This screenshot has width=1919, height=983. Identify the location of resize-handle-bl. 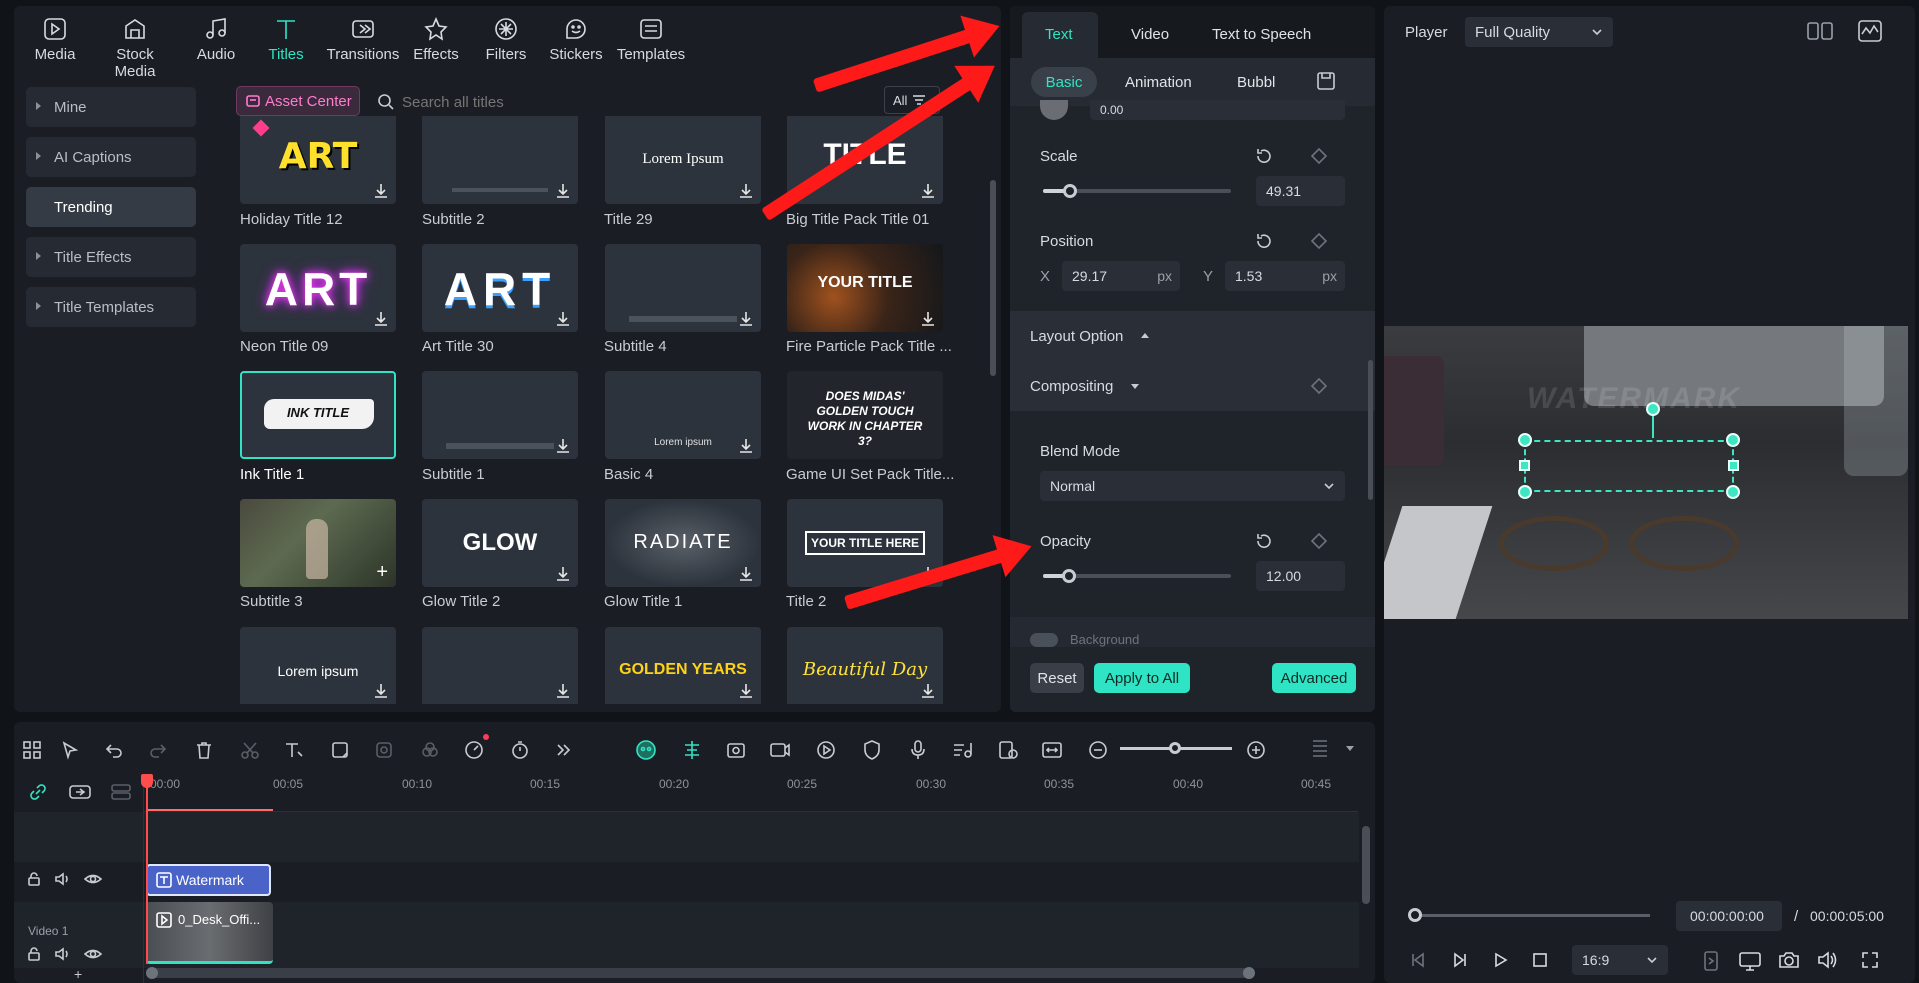
(1525, 492).